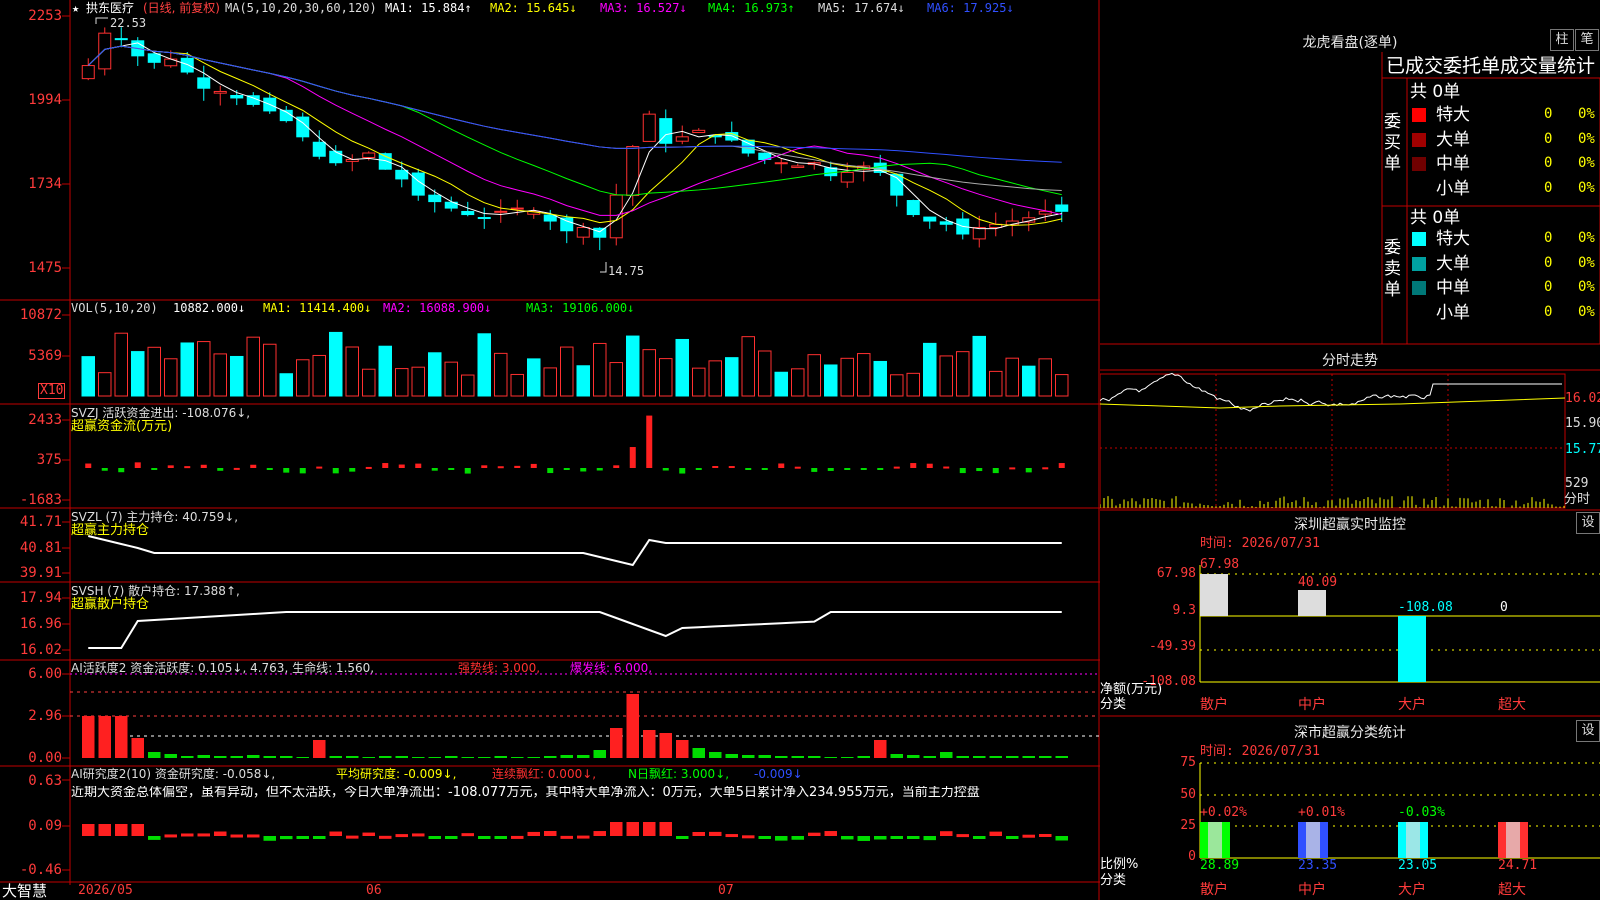  Describe the element at coordinates (1548, 238) in the screenshot. I see `sell-row-count: 0` at that location.